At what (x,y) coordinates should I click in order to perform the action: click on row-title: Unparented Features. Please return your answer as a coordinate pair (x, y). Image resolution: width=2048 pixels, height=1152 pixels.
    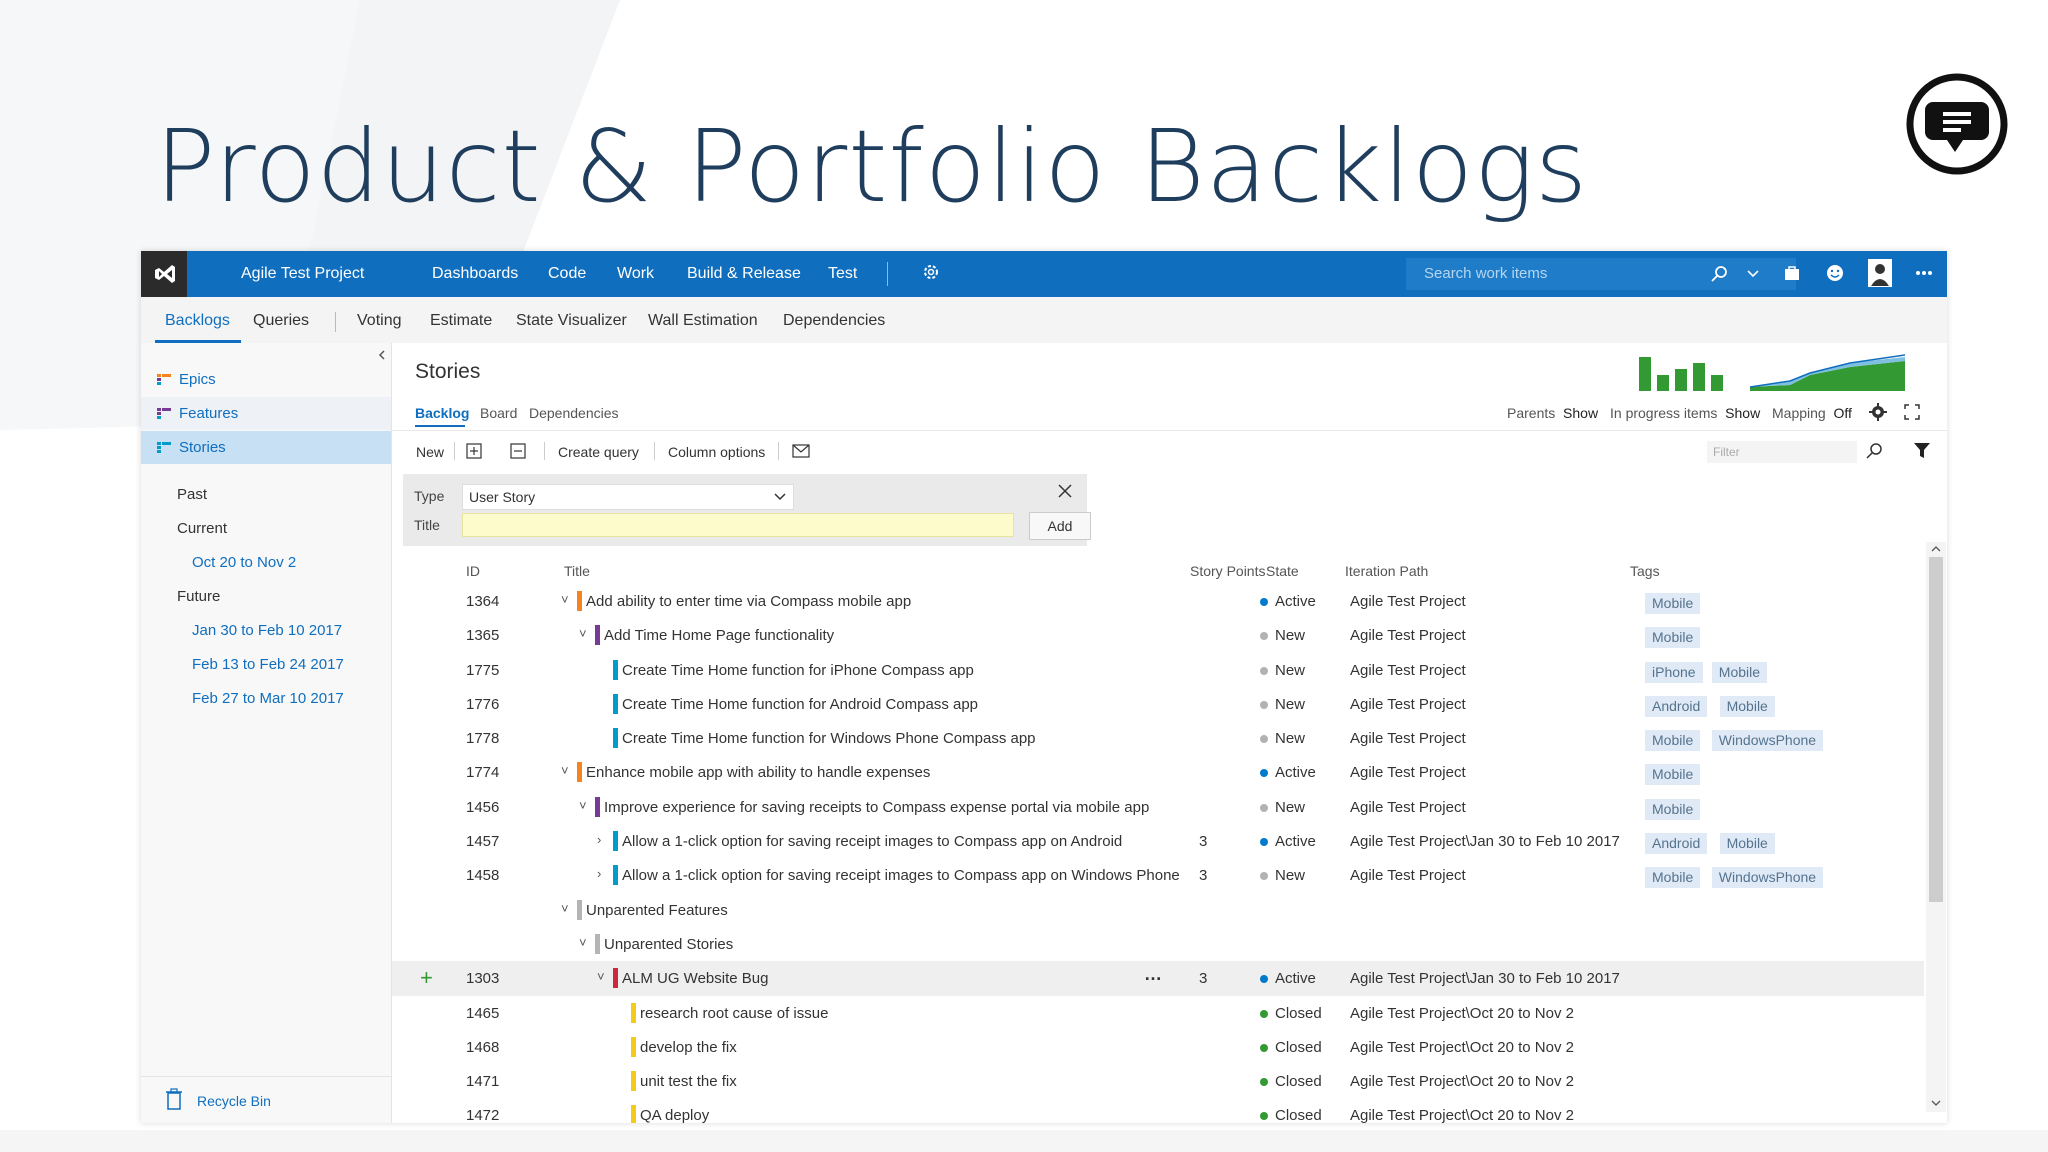
    Looking at the image, I should click on (657, 910).